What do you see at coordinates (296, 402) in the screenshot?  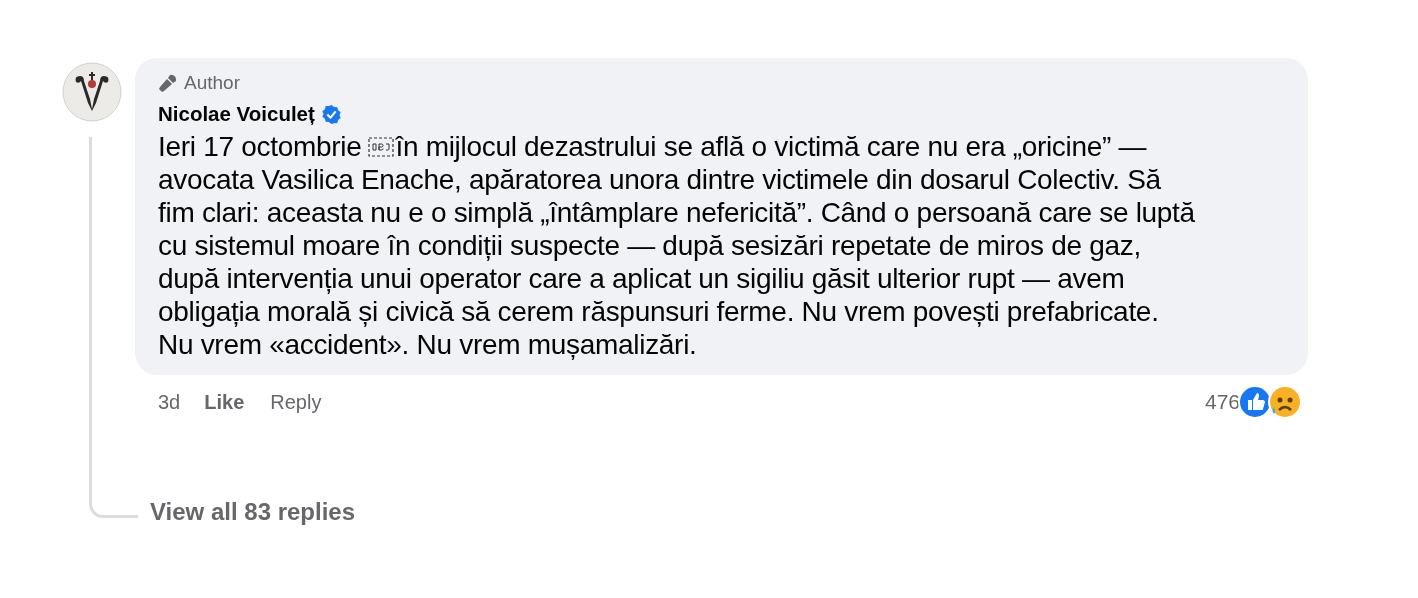 I see `reply-link: Reply` at bounding box center [296, 402].